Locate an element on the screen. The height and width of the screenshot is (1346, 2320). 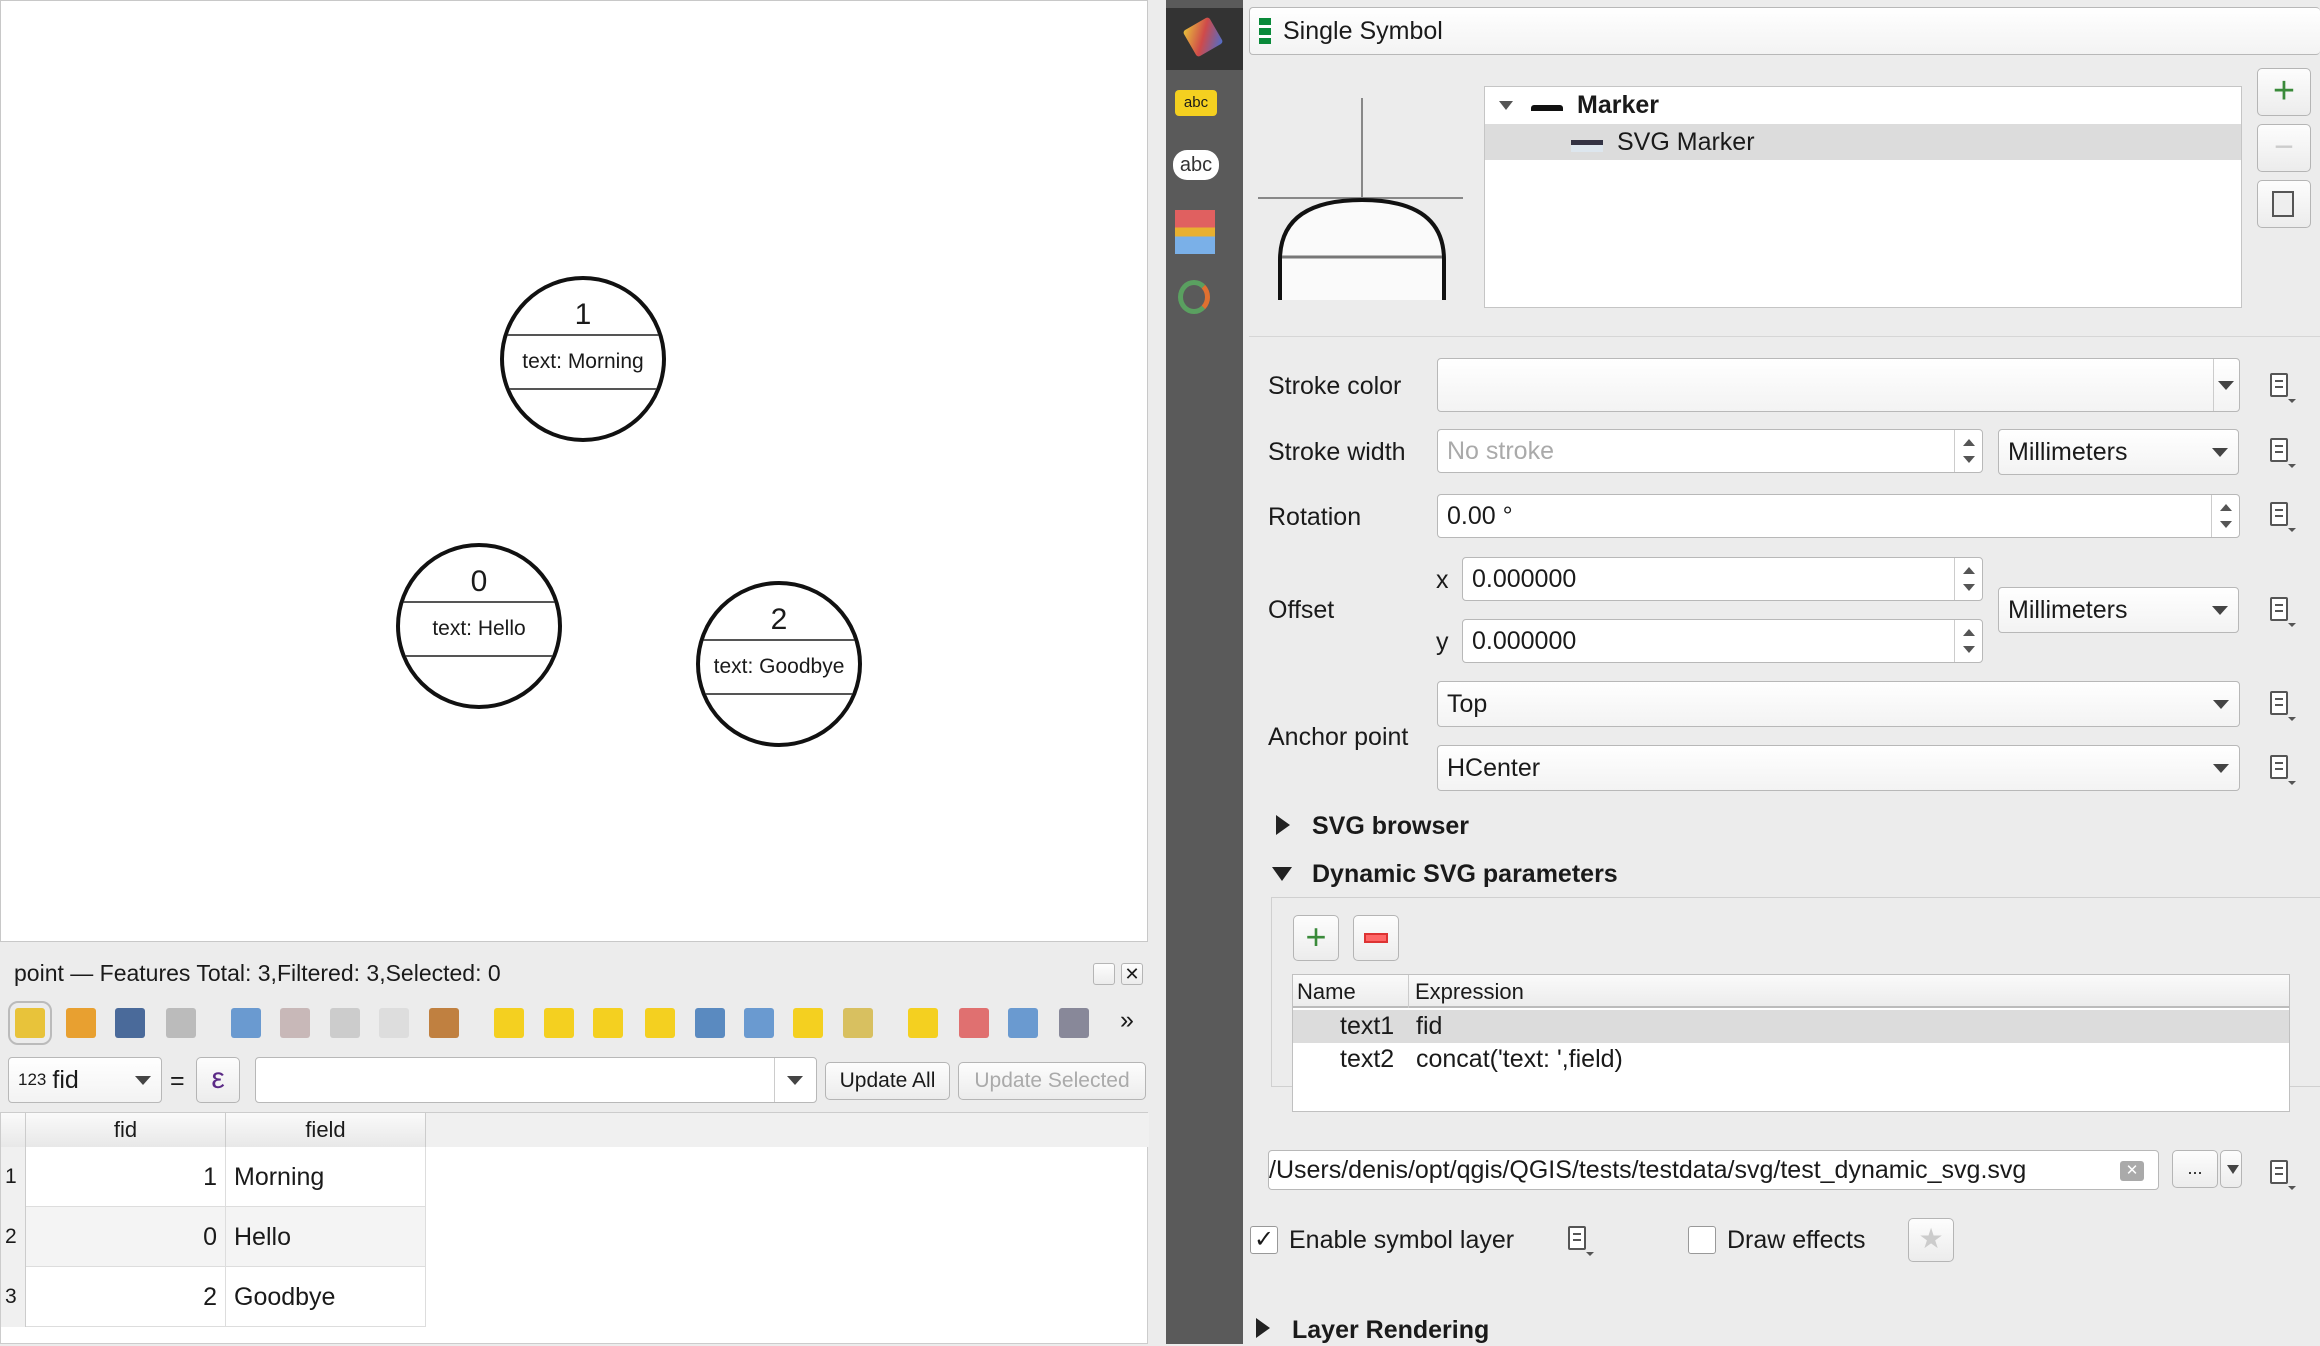
table-row: 2 0 Hello is located at coordinates (213, 1237).